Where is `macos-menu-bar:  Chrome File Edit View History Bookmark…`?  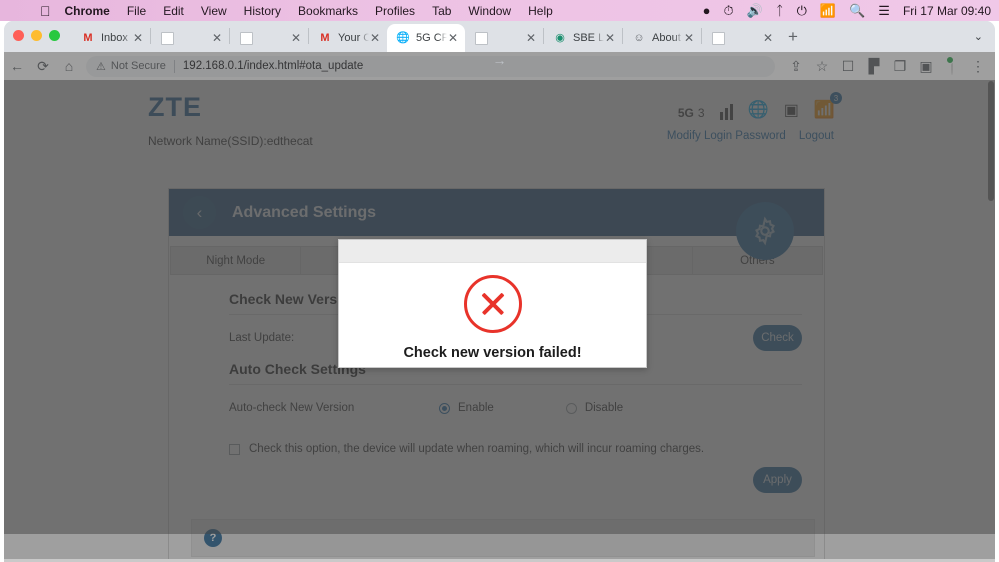 macos-menu-bar:  Chrome File Edit View History Bookmark… is located at coordinates (499, 10).